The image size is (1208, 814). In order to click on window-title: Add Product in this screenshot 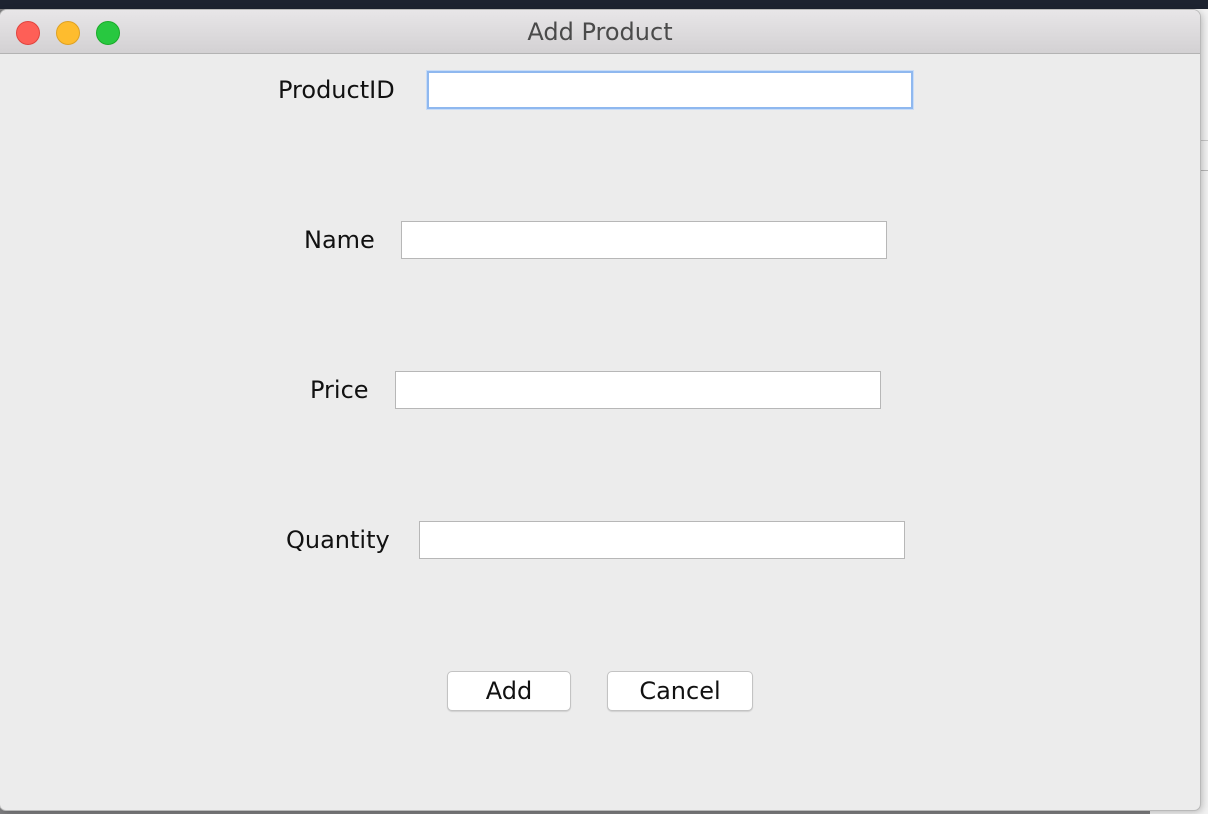, I will do `click(600, 32)`.